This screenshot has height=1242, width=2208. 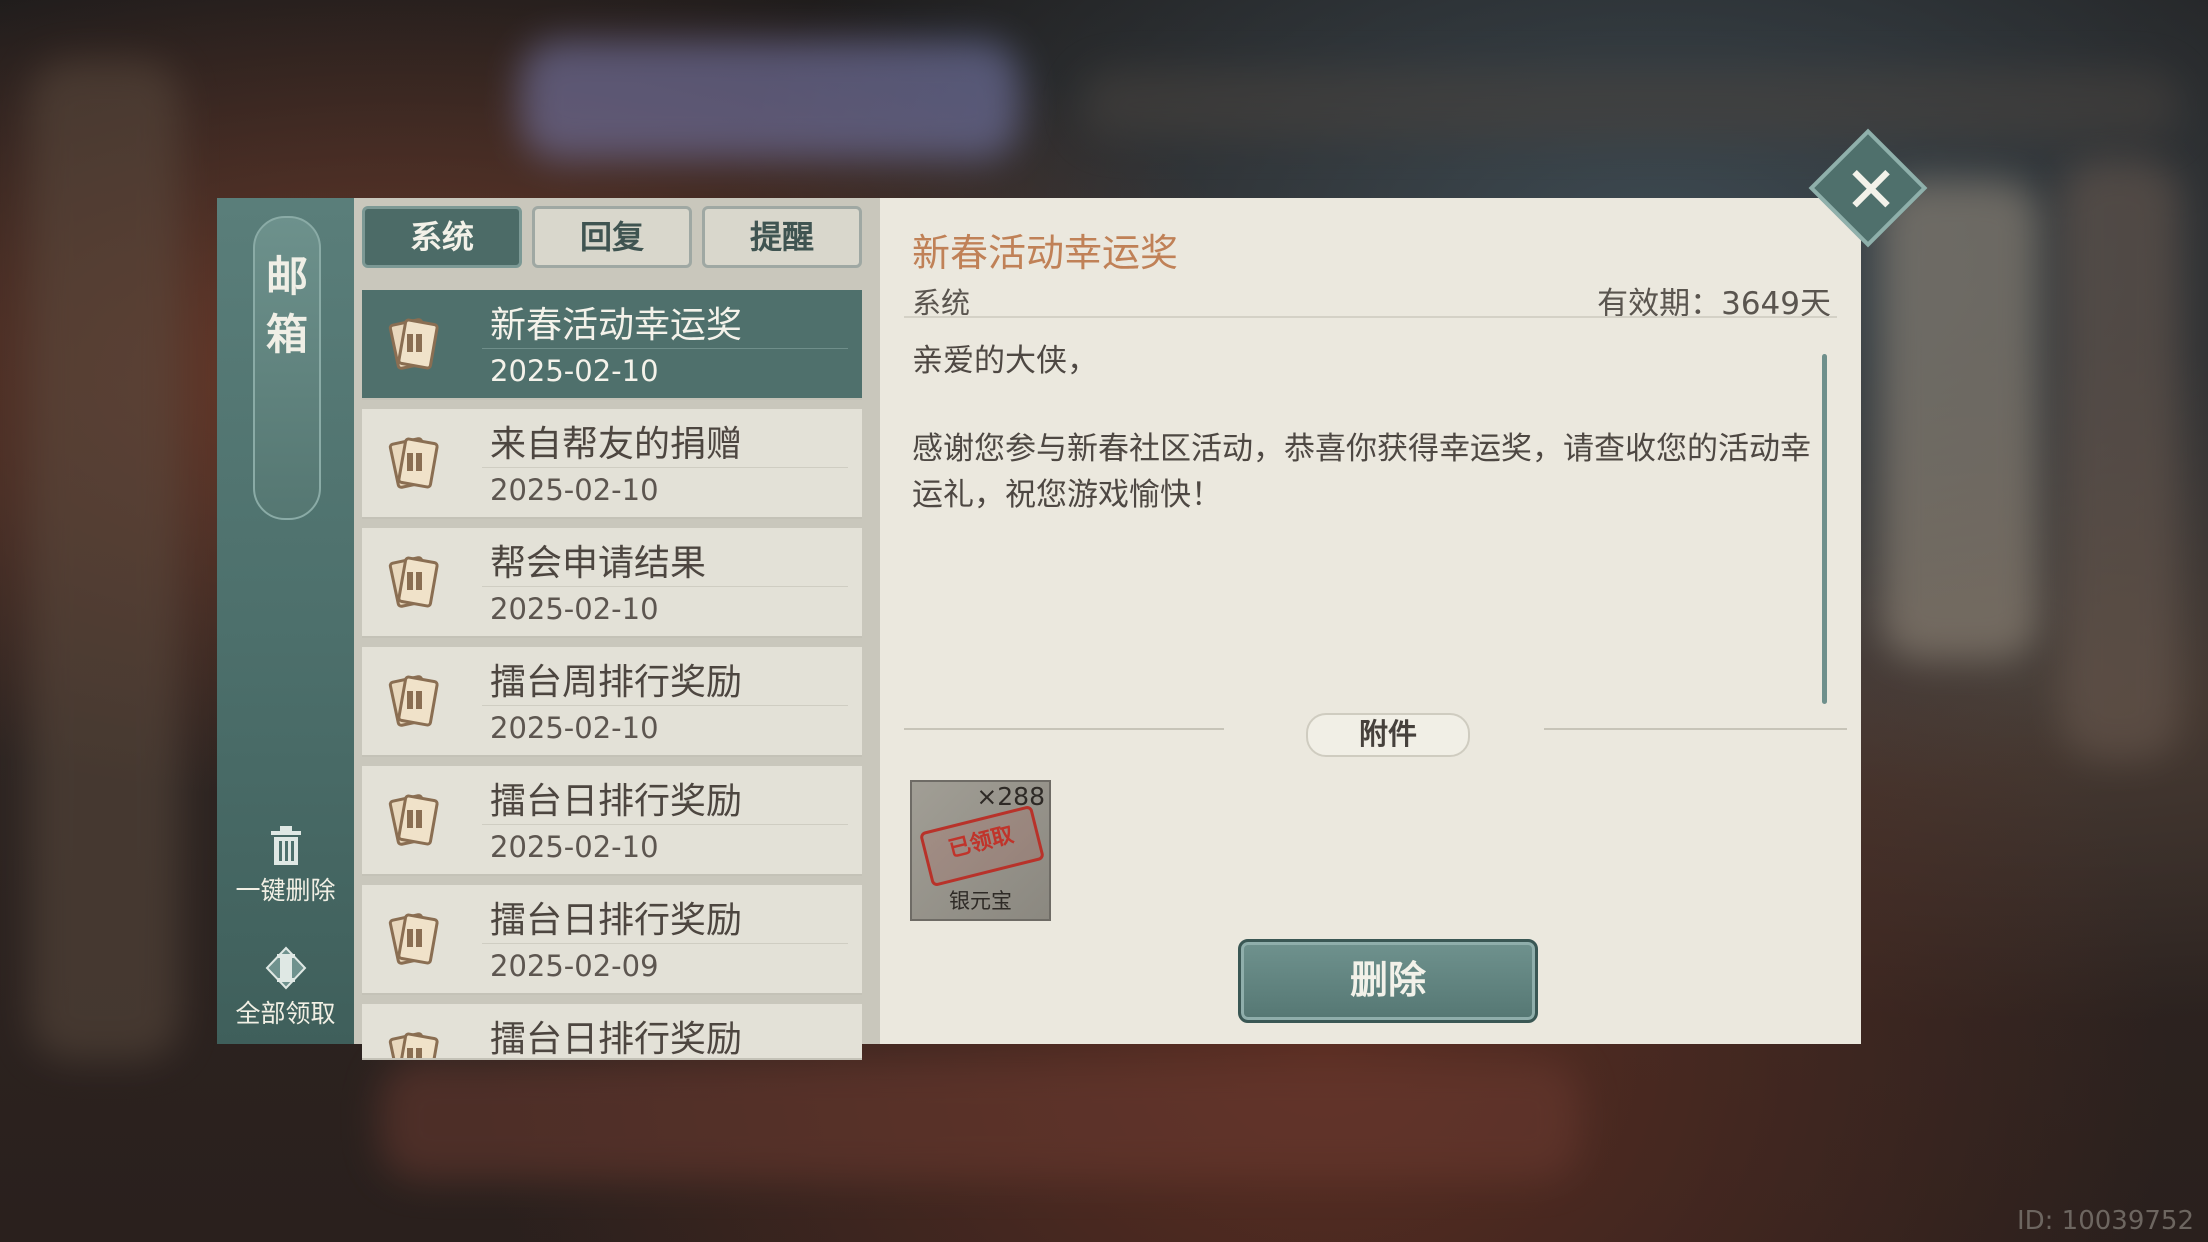 I want to click on mail-list-item: 擂台日排行奖励 2025-02-09, so click(x=612, y=940).